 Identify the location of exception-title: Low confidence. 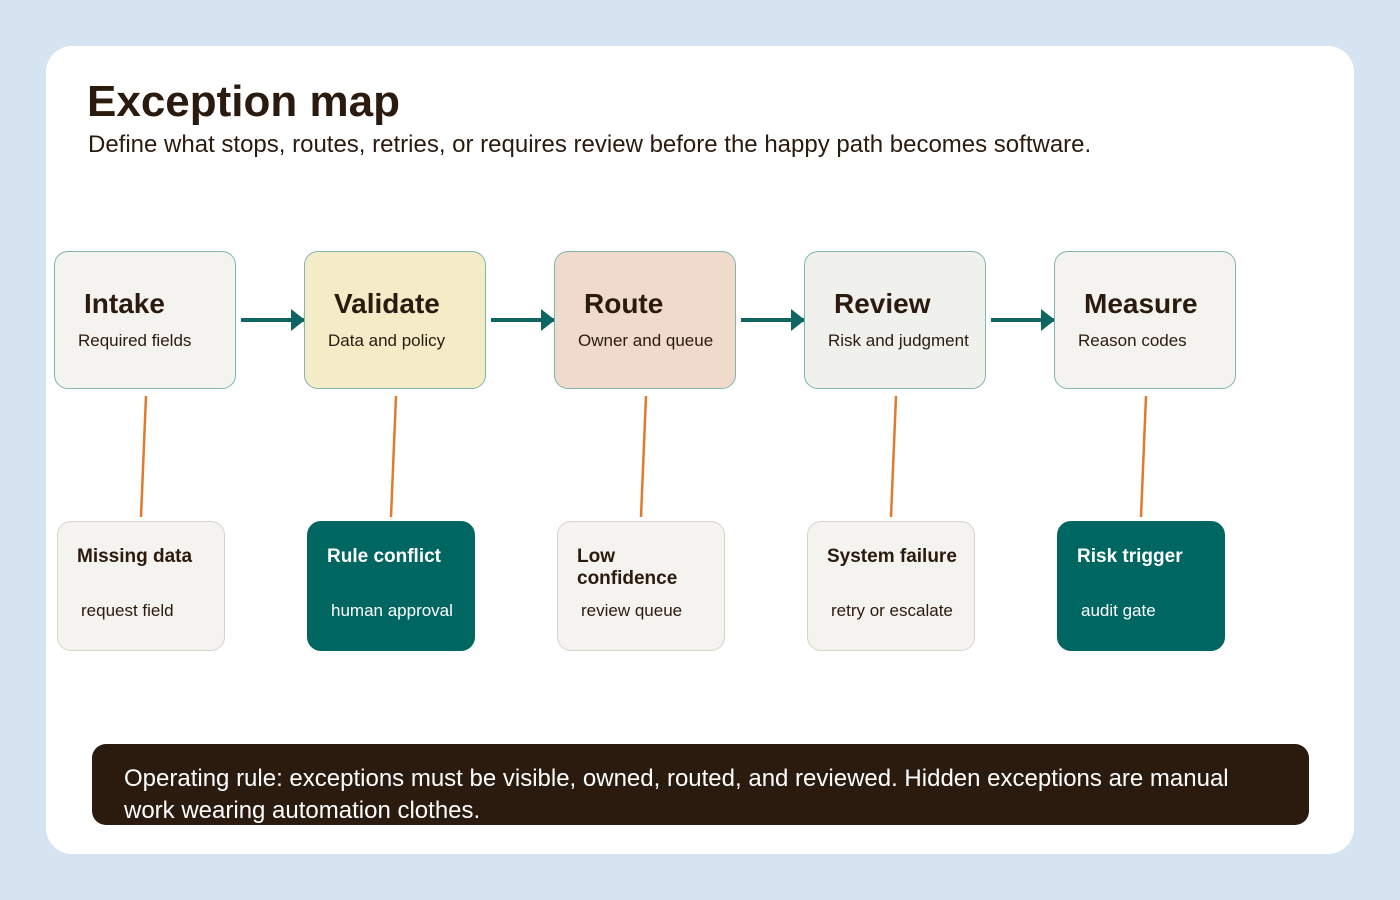
(627, 567).